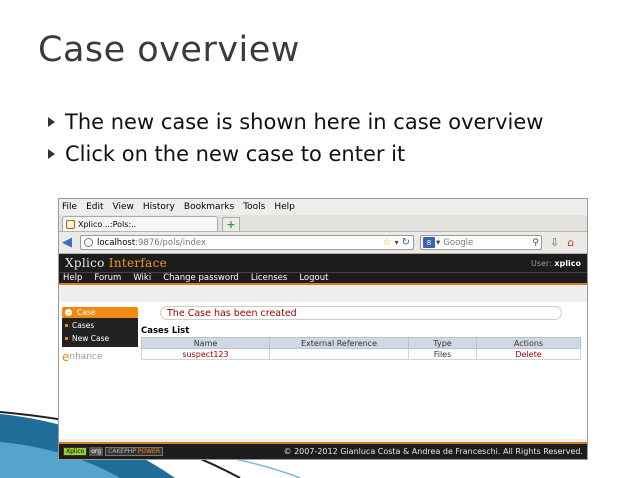 Image resolution: width=638 pixels, height=478 pixels. I want to click on org-badge: org, so click(96, 451).